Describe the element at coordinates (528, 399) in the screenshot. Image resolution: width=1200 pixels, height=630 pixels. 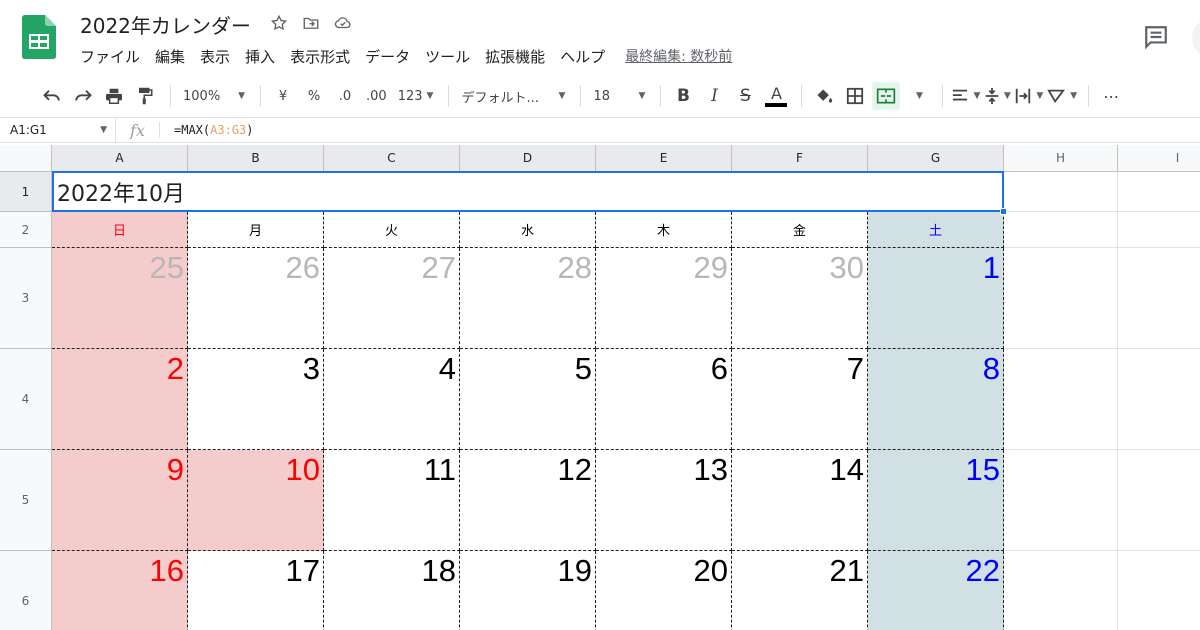
I see `calendar-day-cell: 5` at that location.